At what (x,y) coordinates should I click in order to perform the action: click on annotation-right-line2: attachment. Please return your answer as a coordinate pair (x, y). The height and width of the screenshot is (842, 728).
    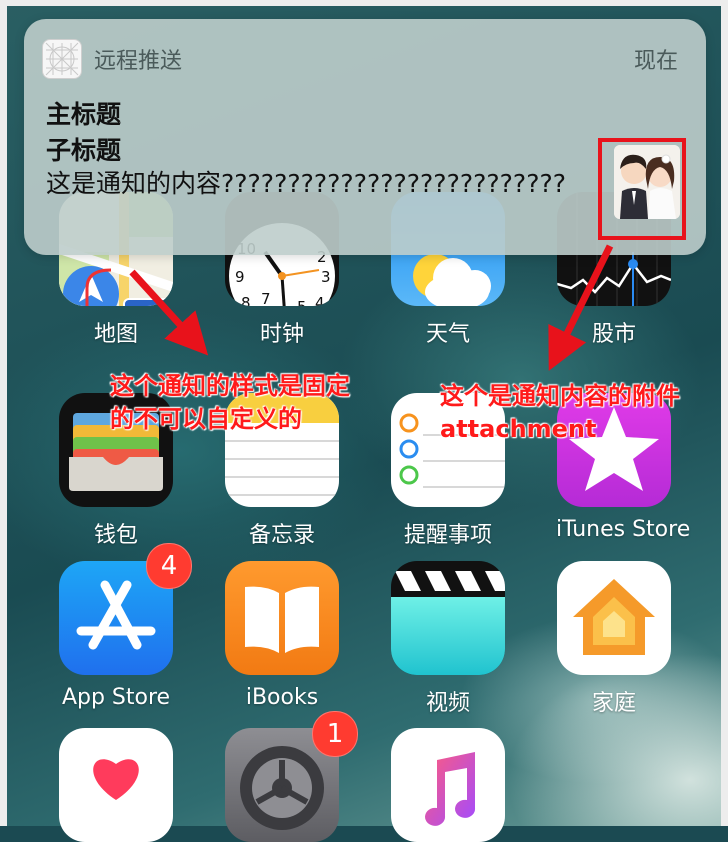
    Looking at the image, I should click on (518, 429).